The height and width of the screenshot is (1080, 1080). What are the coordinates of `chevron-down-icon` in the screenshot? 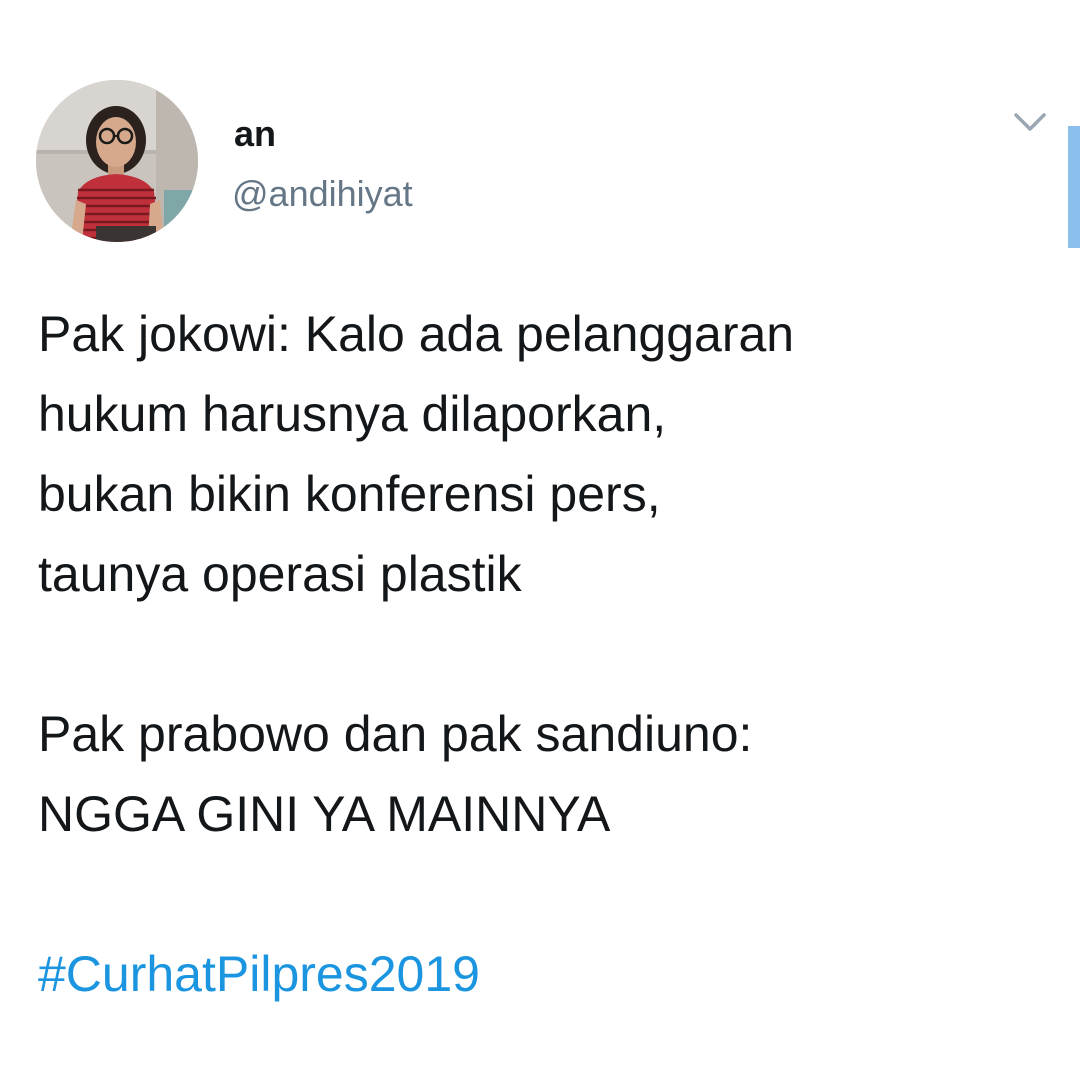 It's located at (1030, 123).